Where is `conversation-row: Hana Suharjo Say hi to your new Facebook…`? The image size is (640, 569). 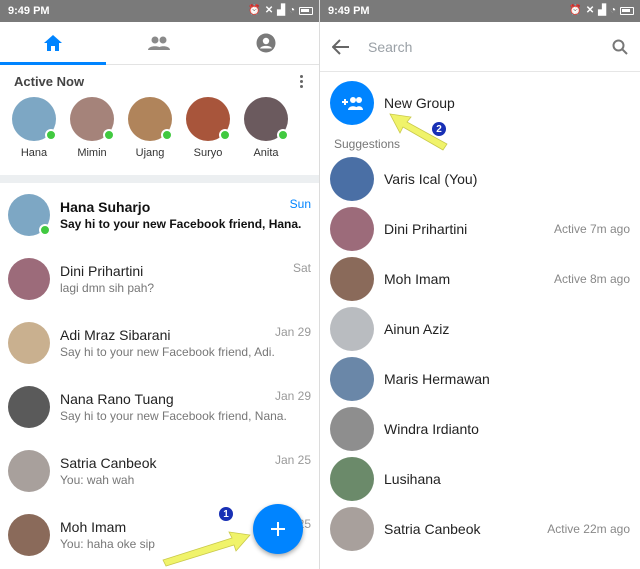
conversation-row: Hana Suharjo Say hi to your new Facebook… is located at coordinates (159, 215).